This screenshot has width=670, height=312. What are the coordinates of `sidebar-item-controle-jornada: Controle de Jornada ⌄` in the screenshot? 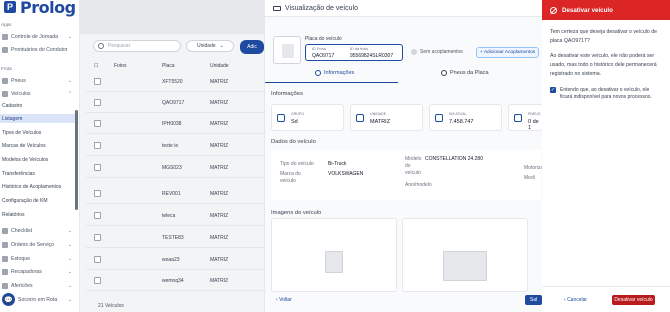 It's located at (39, 37).